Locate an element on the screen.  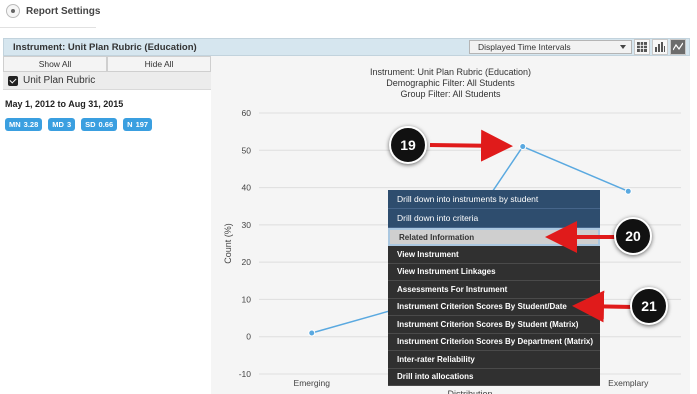
menu-heading-related-information: Related Information is located at coordinates (494, 237).